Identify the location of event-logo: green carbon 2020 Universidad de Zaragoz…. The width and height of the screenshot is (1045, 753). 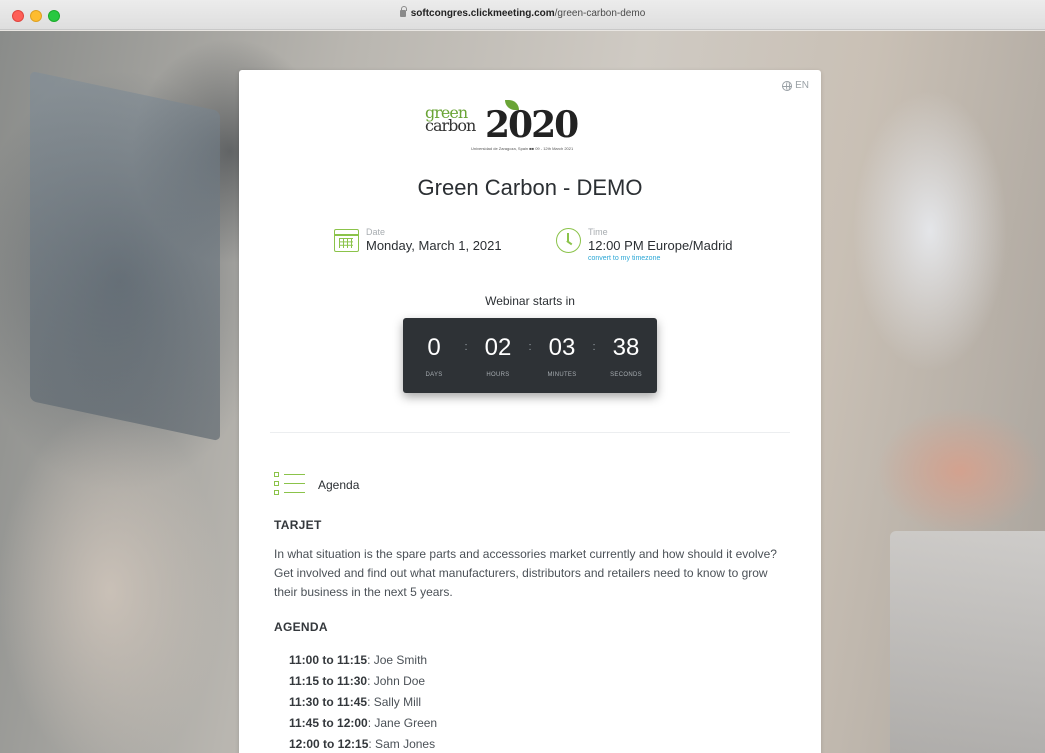
(523, 128).